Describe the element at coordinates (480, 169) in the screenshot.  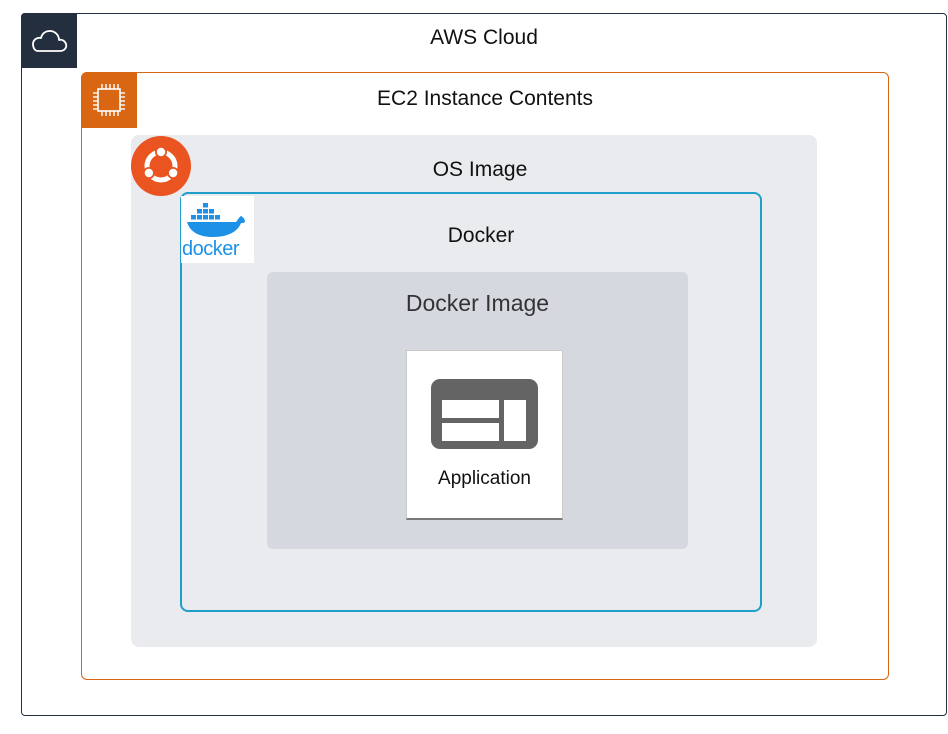
I see `os-image-title: OS Image` at that location.